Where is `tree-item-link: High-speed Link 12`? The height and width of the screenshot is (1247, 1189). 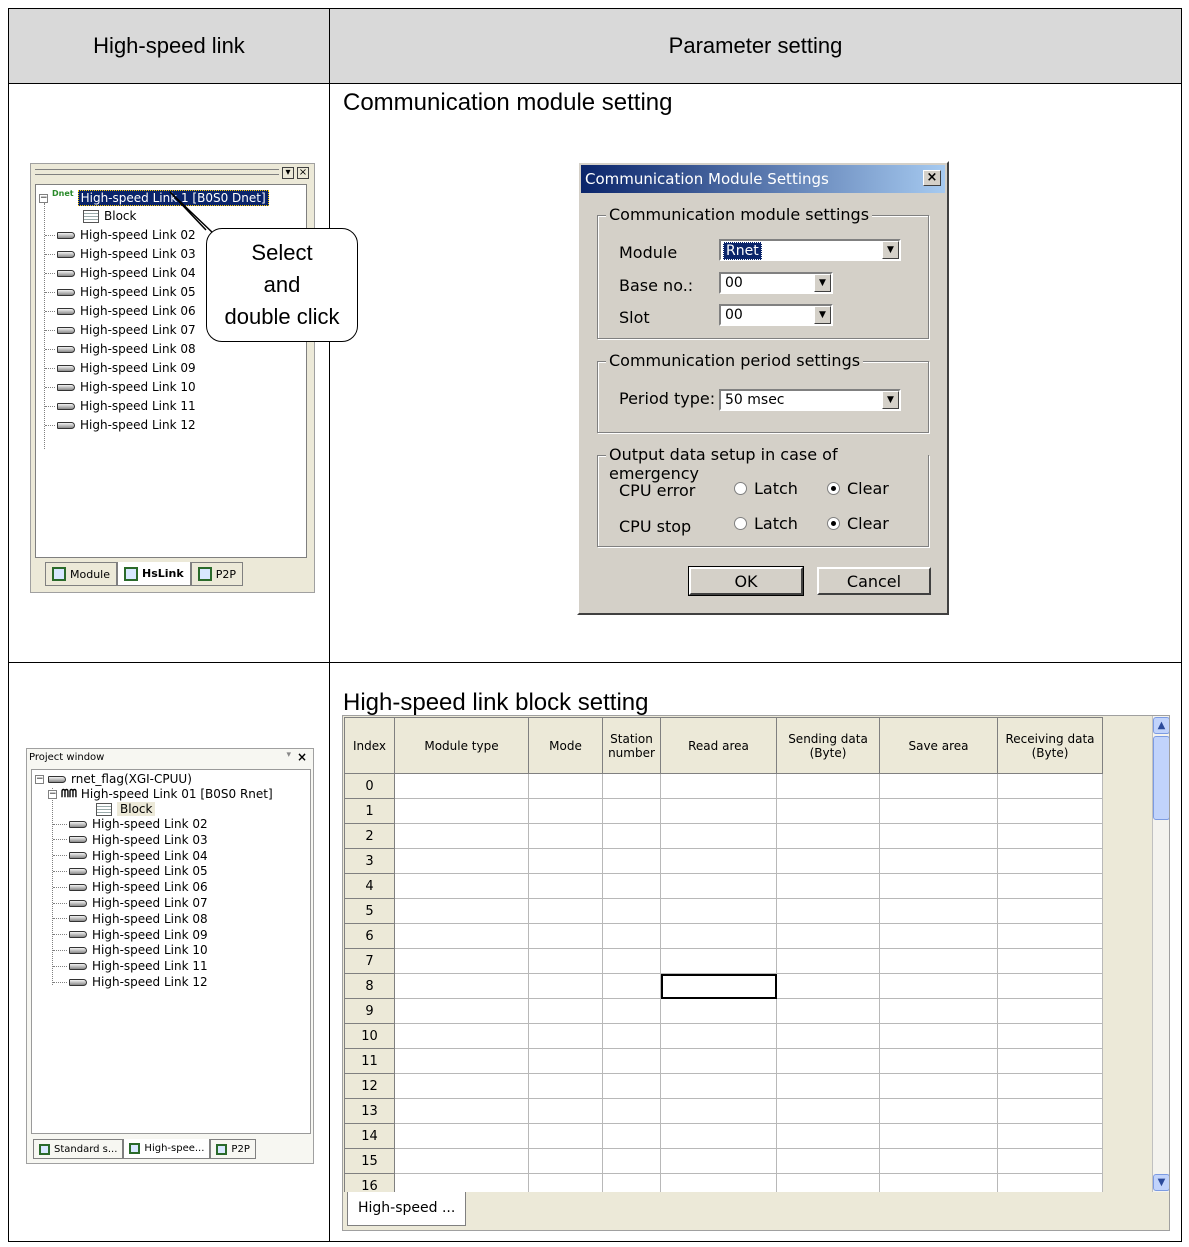
tree-item-link: High-speed Link 12 is located at coordinates (130, 982).